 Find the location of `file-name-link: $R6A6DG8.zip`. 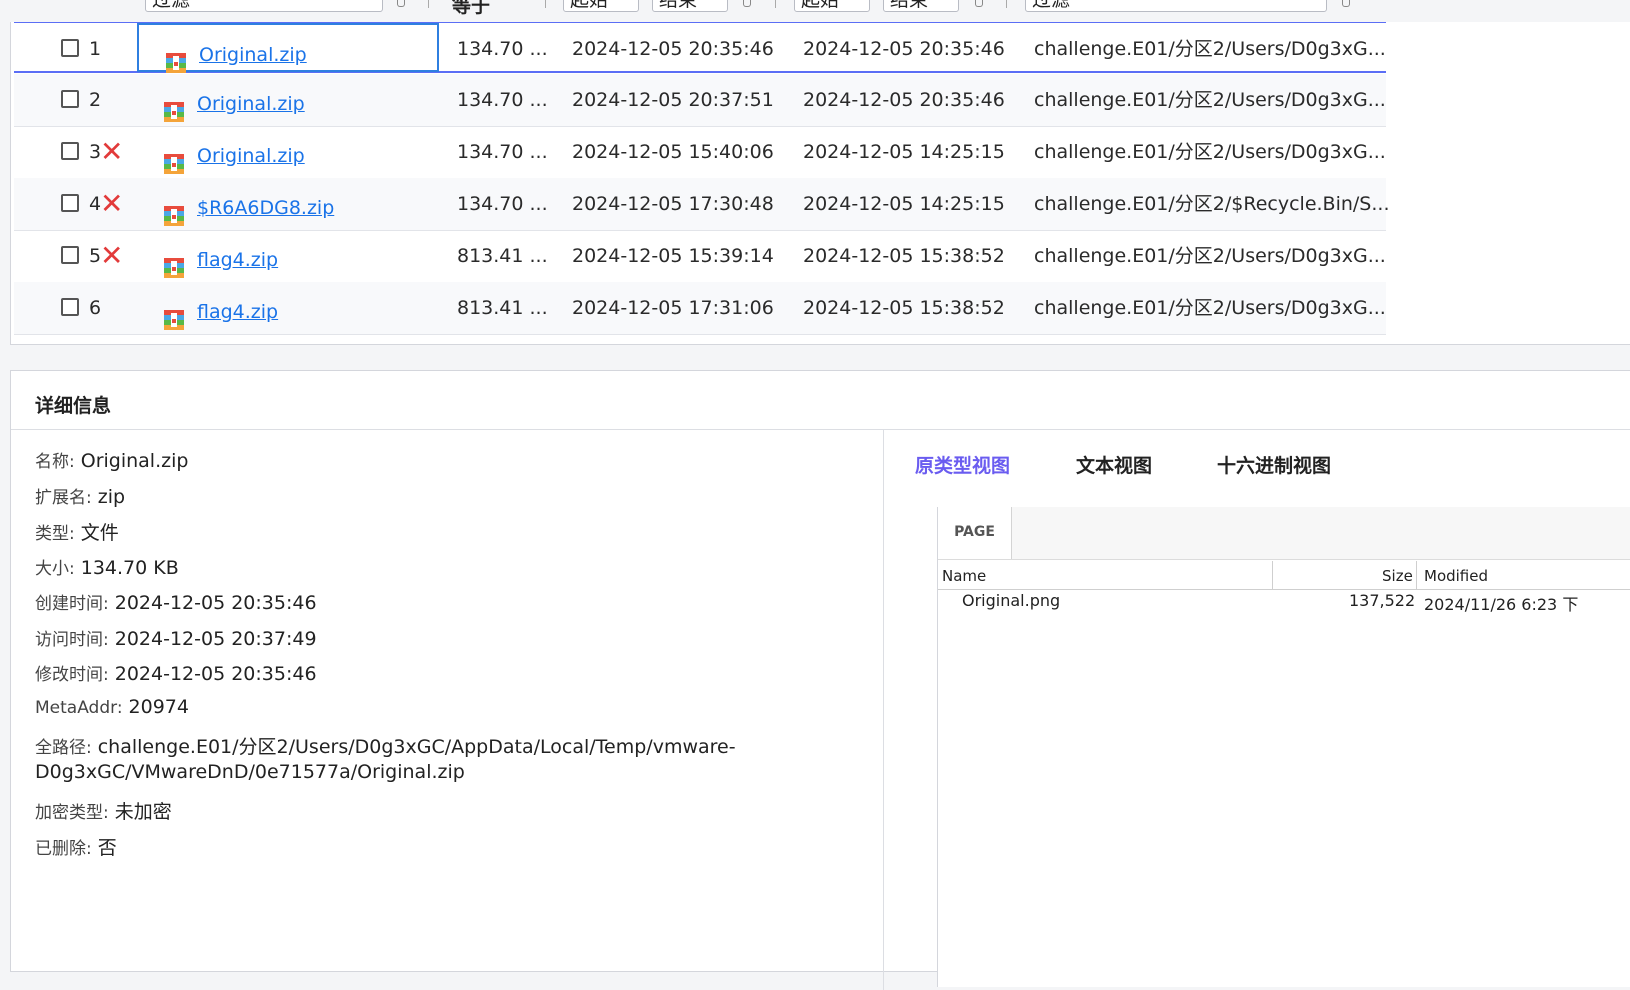

file-name-link: $R6A6DG8.zip is located at coordinates (265, 208).